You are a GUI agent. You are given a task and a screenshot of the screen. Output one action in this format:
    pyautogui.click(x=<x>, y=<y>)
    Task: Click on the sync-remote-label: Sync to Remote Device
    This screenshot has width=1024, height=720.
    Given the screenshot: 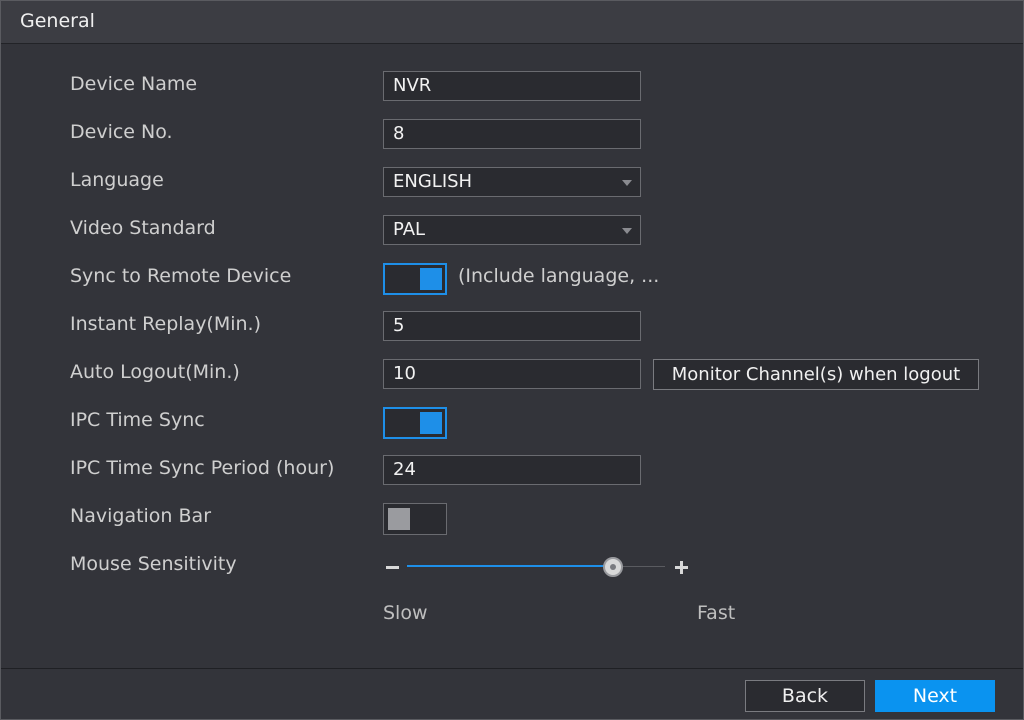 What is the action you would take?
    pyautogui.click(x=181, y=276)
    